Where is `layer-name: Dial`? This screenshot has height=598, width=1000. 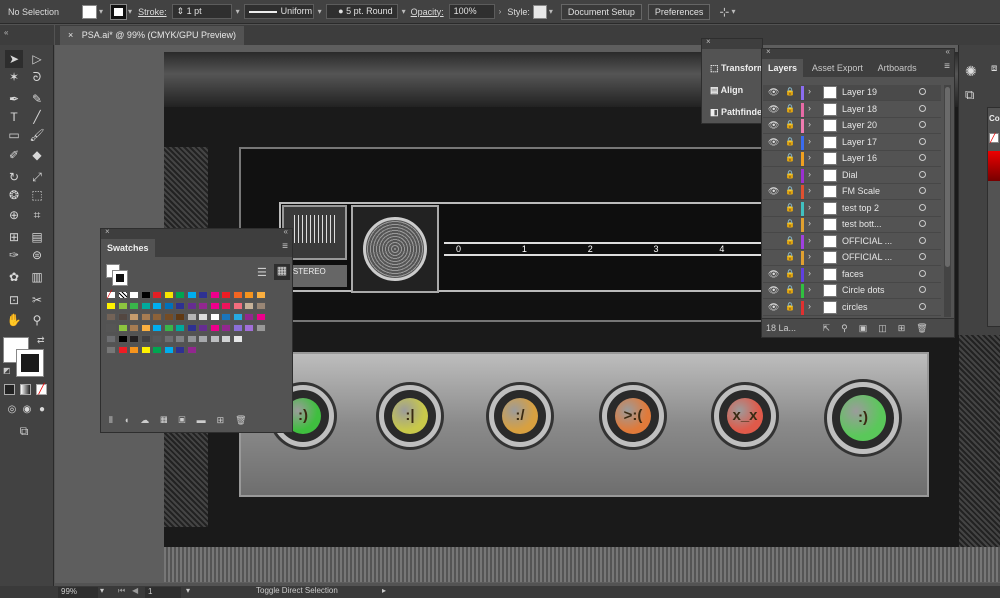
layer-name: Dial is located at coordinates (878, 175).